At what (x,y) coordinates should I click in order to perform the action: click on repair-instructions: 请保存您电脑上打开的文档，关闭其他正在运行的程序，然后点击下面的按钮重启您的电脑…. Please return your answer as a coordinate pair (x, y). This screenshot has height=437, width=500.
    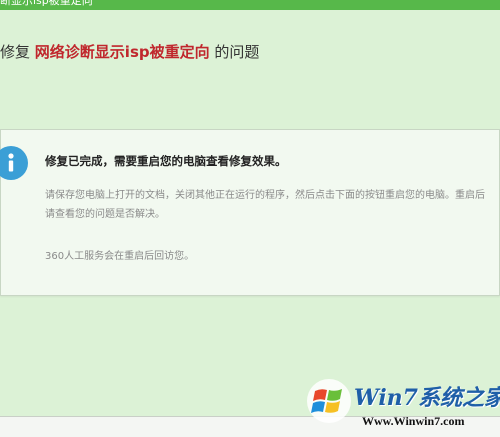
    Looking at the image, I should click on (265, 205).